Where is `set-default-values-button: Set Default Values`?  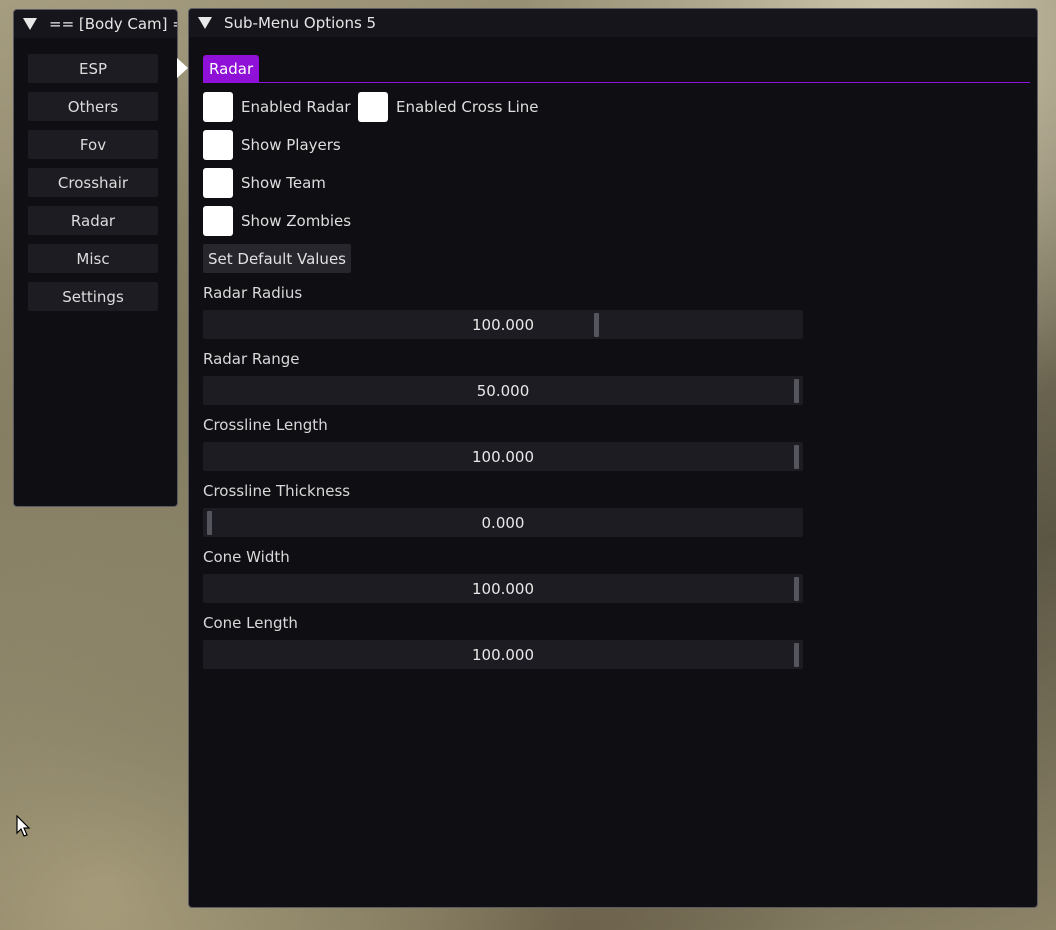
set-default-values-button: Set Default Values is located at coordinates (277, 258).